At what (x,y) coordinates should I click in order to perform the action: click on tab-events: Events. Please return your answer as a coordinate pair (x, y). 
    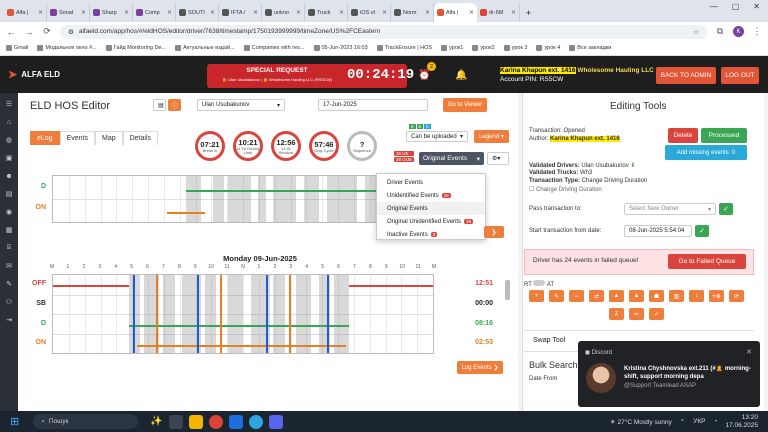
    Looking at the image, I should click on (77, 138).